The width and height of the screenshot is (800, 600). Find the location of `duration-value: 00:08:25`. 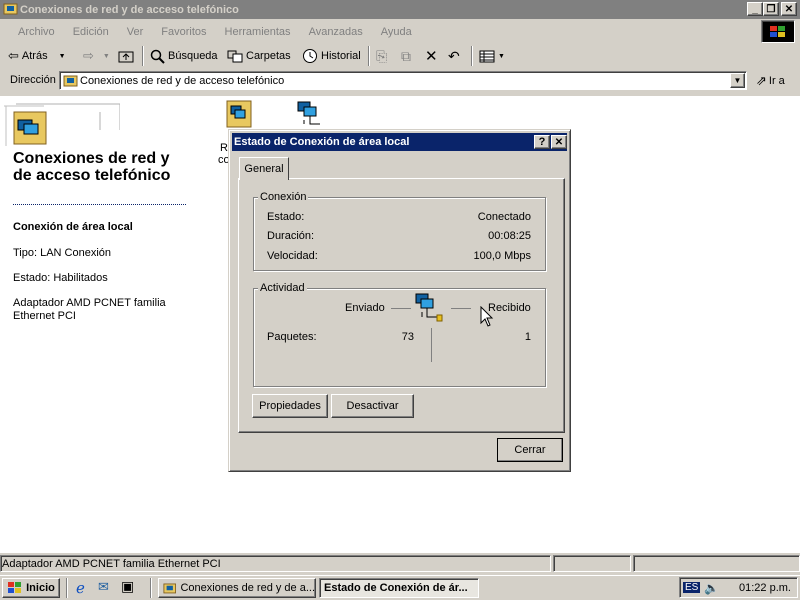

duration-value: 00:08:25 is located at coordinates (509, 236).